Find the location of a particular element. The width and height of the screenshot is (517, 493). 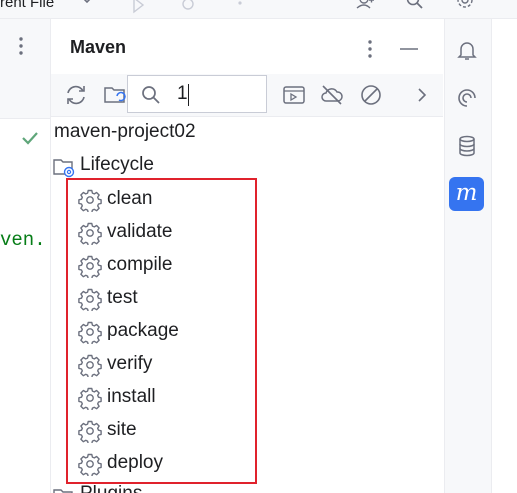

database-icon is located at coordinates (467, 146).